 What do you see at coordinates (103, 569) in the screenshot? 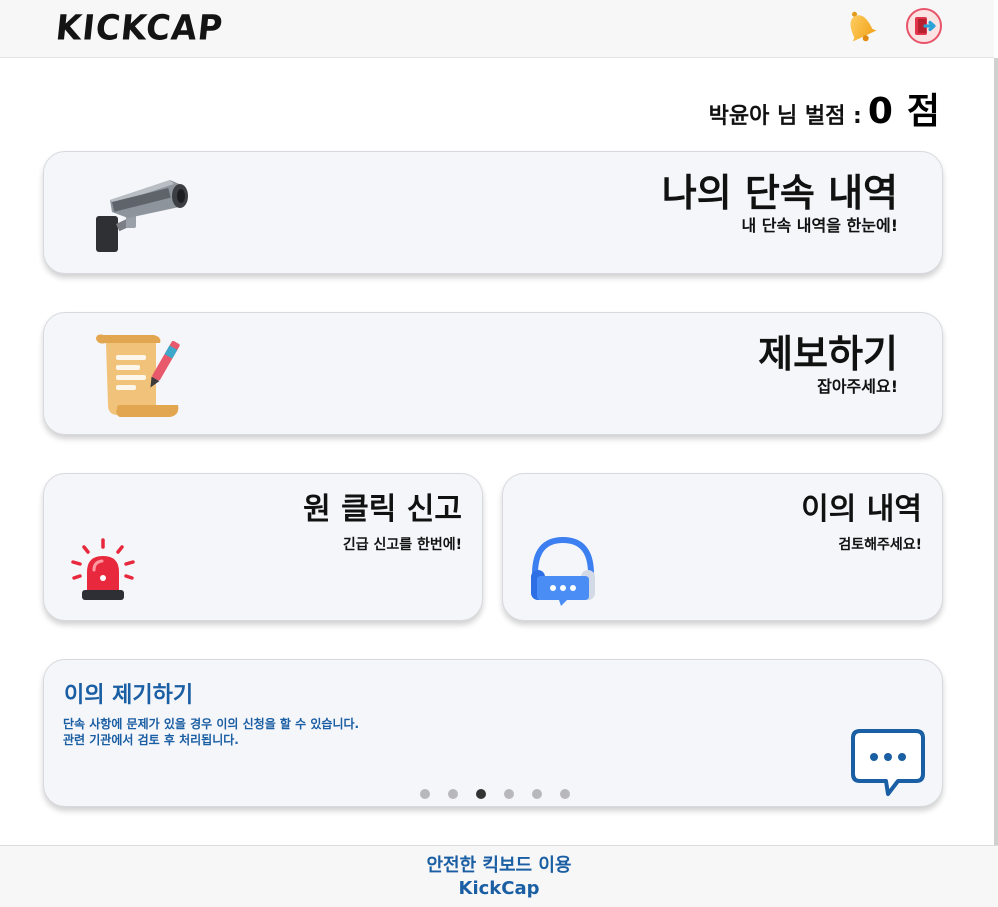
I see `siren-icon` at bounding box center [103, 569].